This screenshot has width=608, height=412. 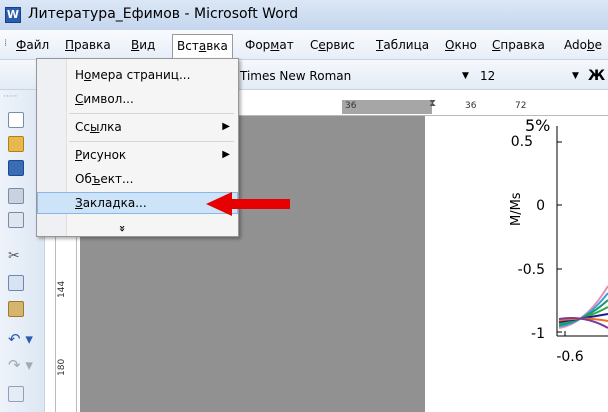 I want to click on y-tick-label: 0.5, so click(x=522, y=142).